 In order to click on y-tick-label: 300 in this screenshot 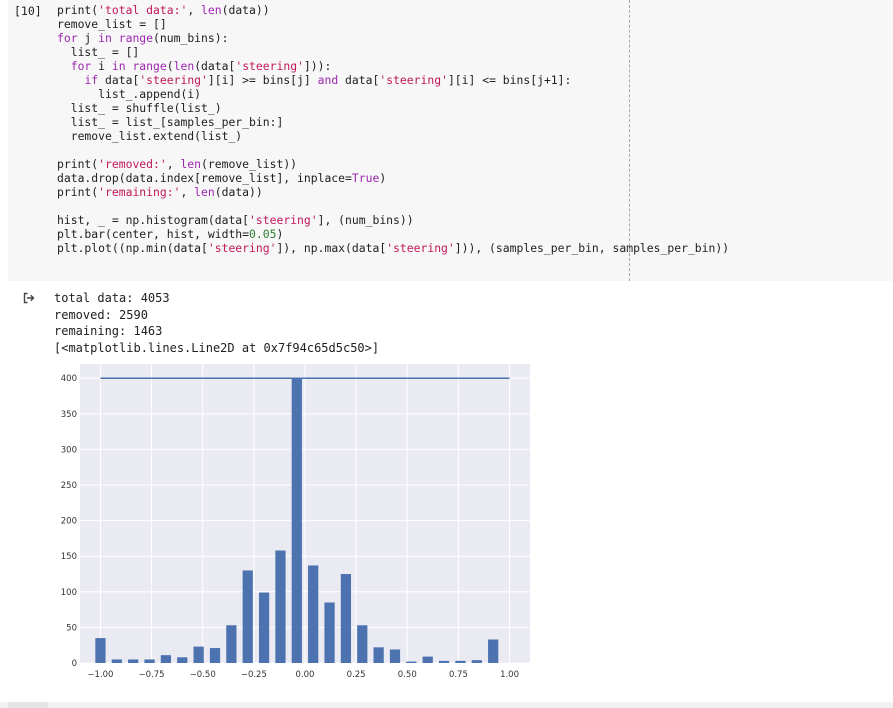, I will do `click(69, 450)`.